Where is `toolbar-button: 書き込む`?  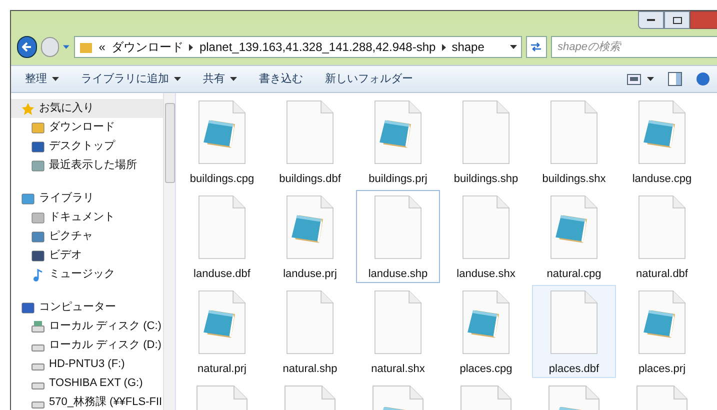
toolbar-button: 書き込む is located at coordinates (281, 79).